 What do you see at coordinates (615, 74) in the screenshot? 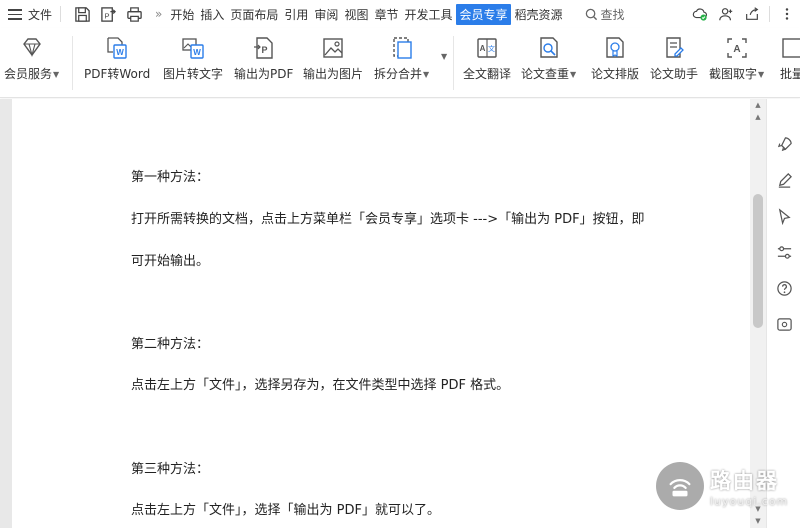
I see `paper-format-label: 论文排版` at bounding box center [615, 74].